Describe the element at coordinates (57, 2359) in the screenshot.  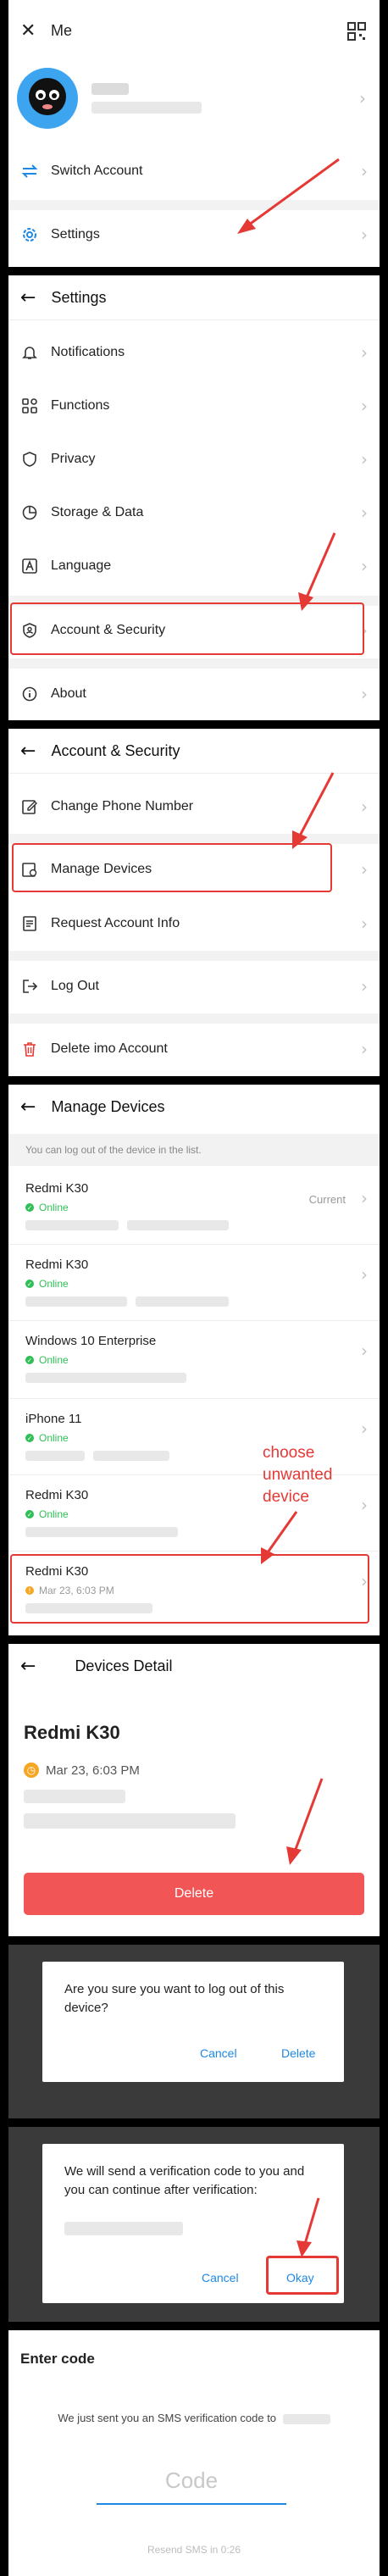
I see `page-title: Enter code` at that location.